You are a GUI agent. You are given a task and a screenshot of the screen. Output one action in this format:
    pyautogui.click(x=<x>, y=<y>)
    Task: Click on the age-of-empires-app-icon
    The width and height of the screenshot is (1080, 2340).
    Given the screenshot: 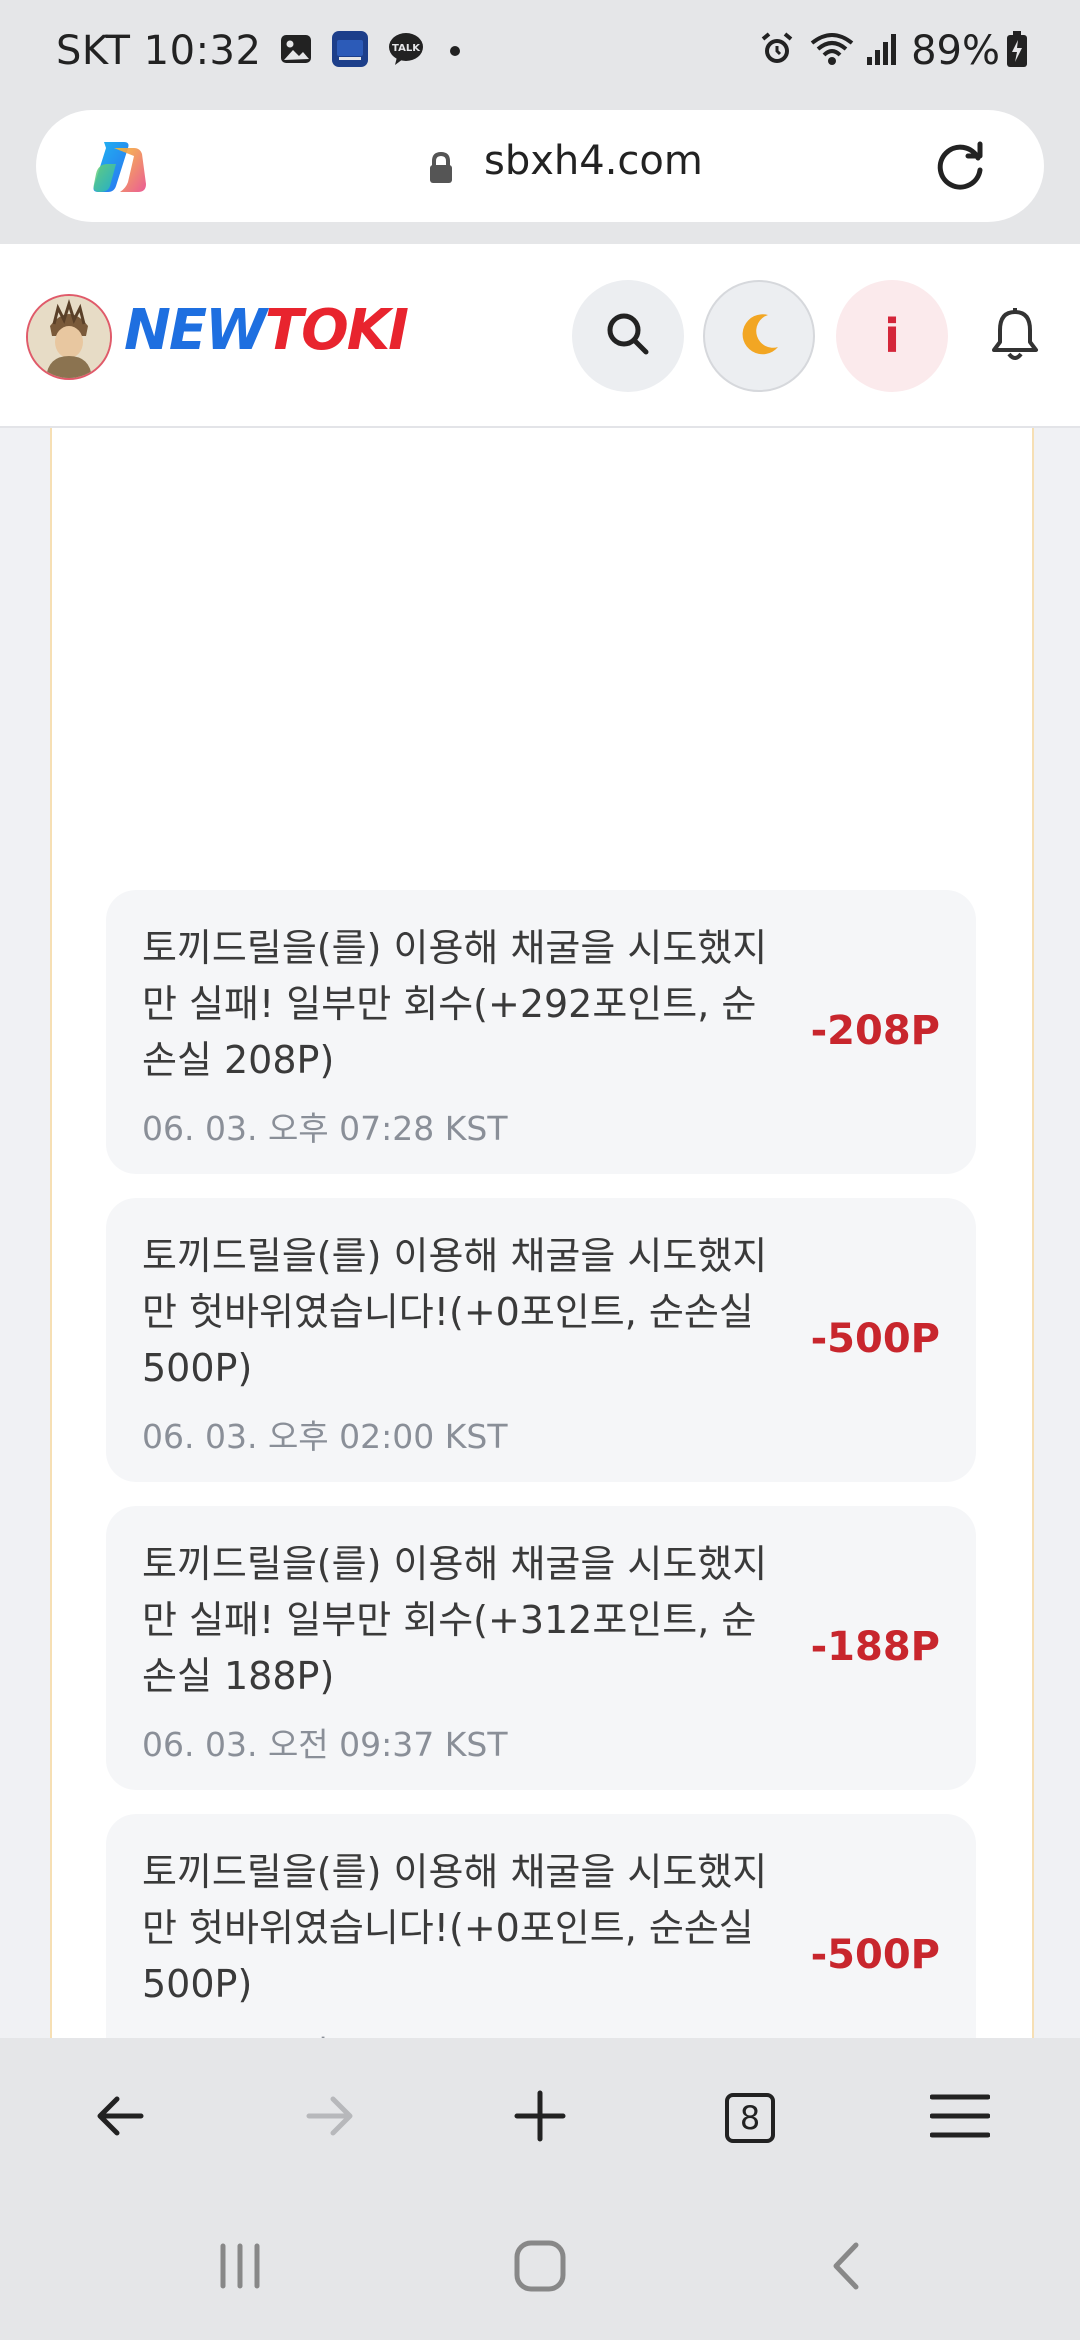 What is the action you would take?
    pyautogui.click(x=350, y=51)
    